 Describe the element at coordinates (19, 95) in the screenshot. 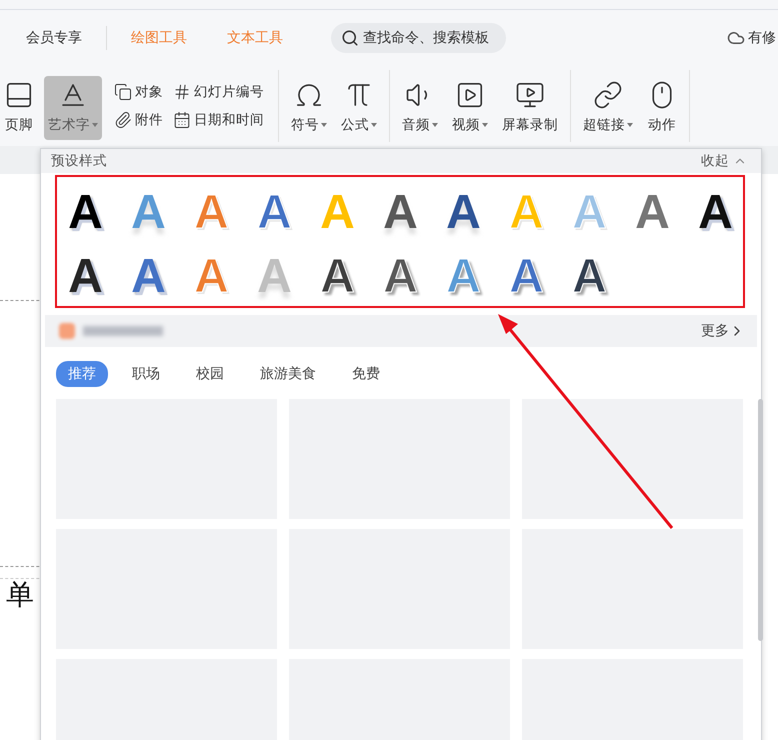

I see `footer-icon` at that location.